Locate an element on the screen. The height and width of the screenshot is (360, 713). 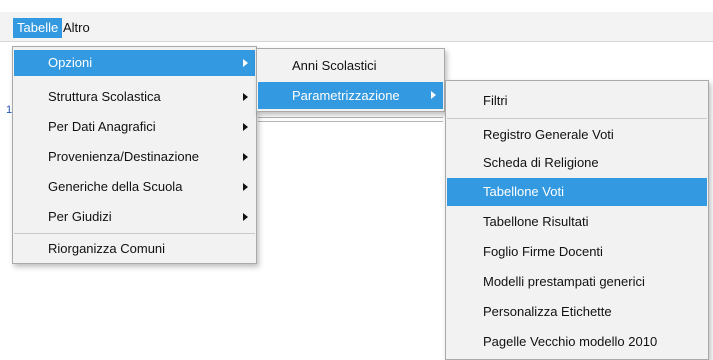
menu-item-per-dati-anagrafici: Per Dati Anagrafici is located at coordinates (134, 127).